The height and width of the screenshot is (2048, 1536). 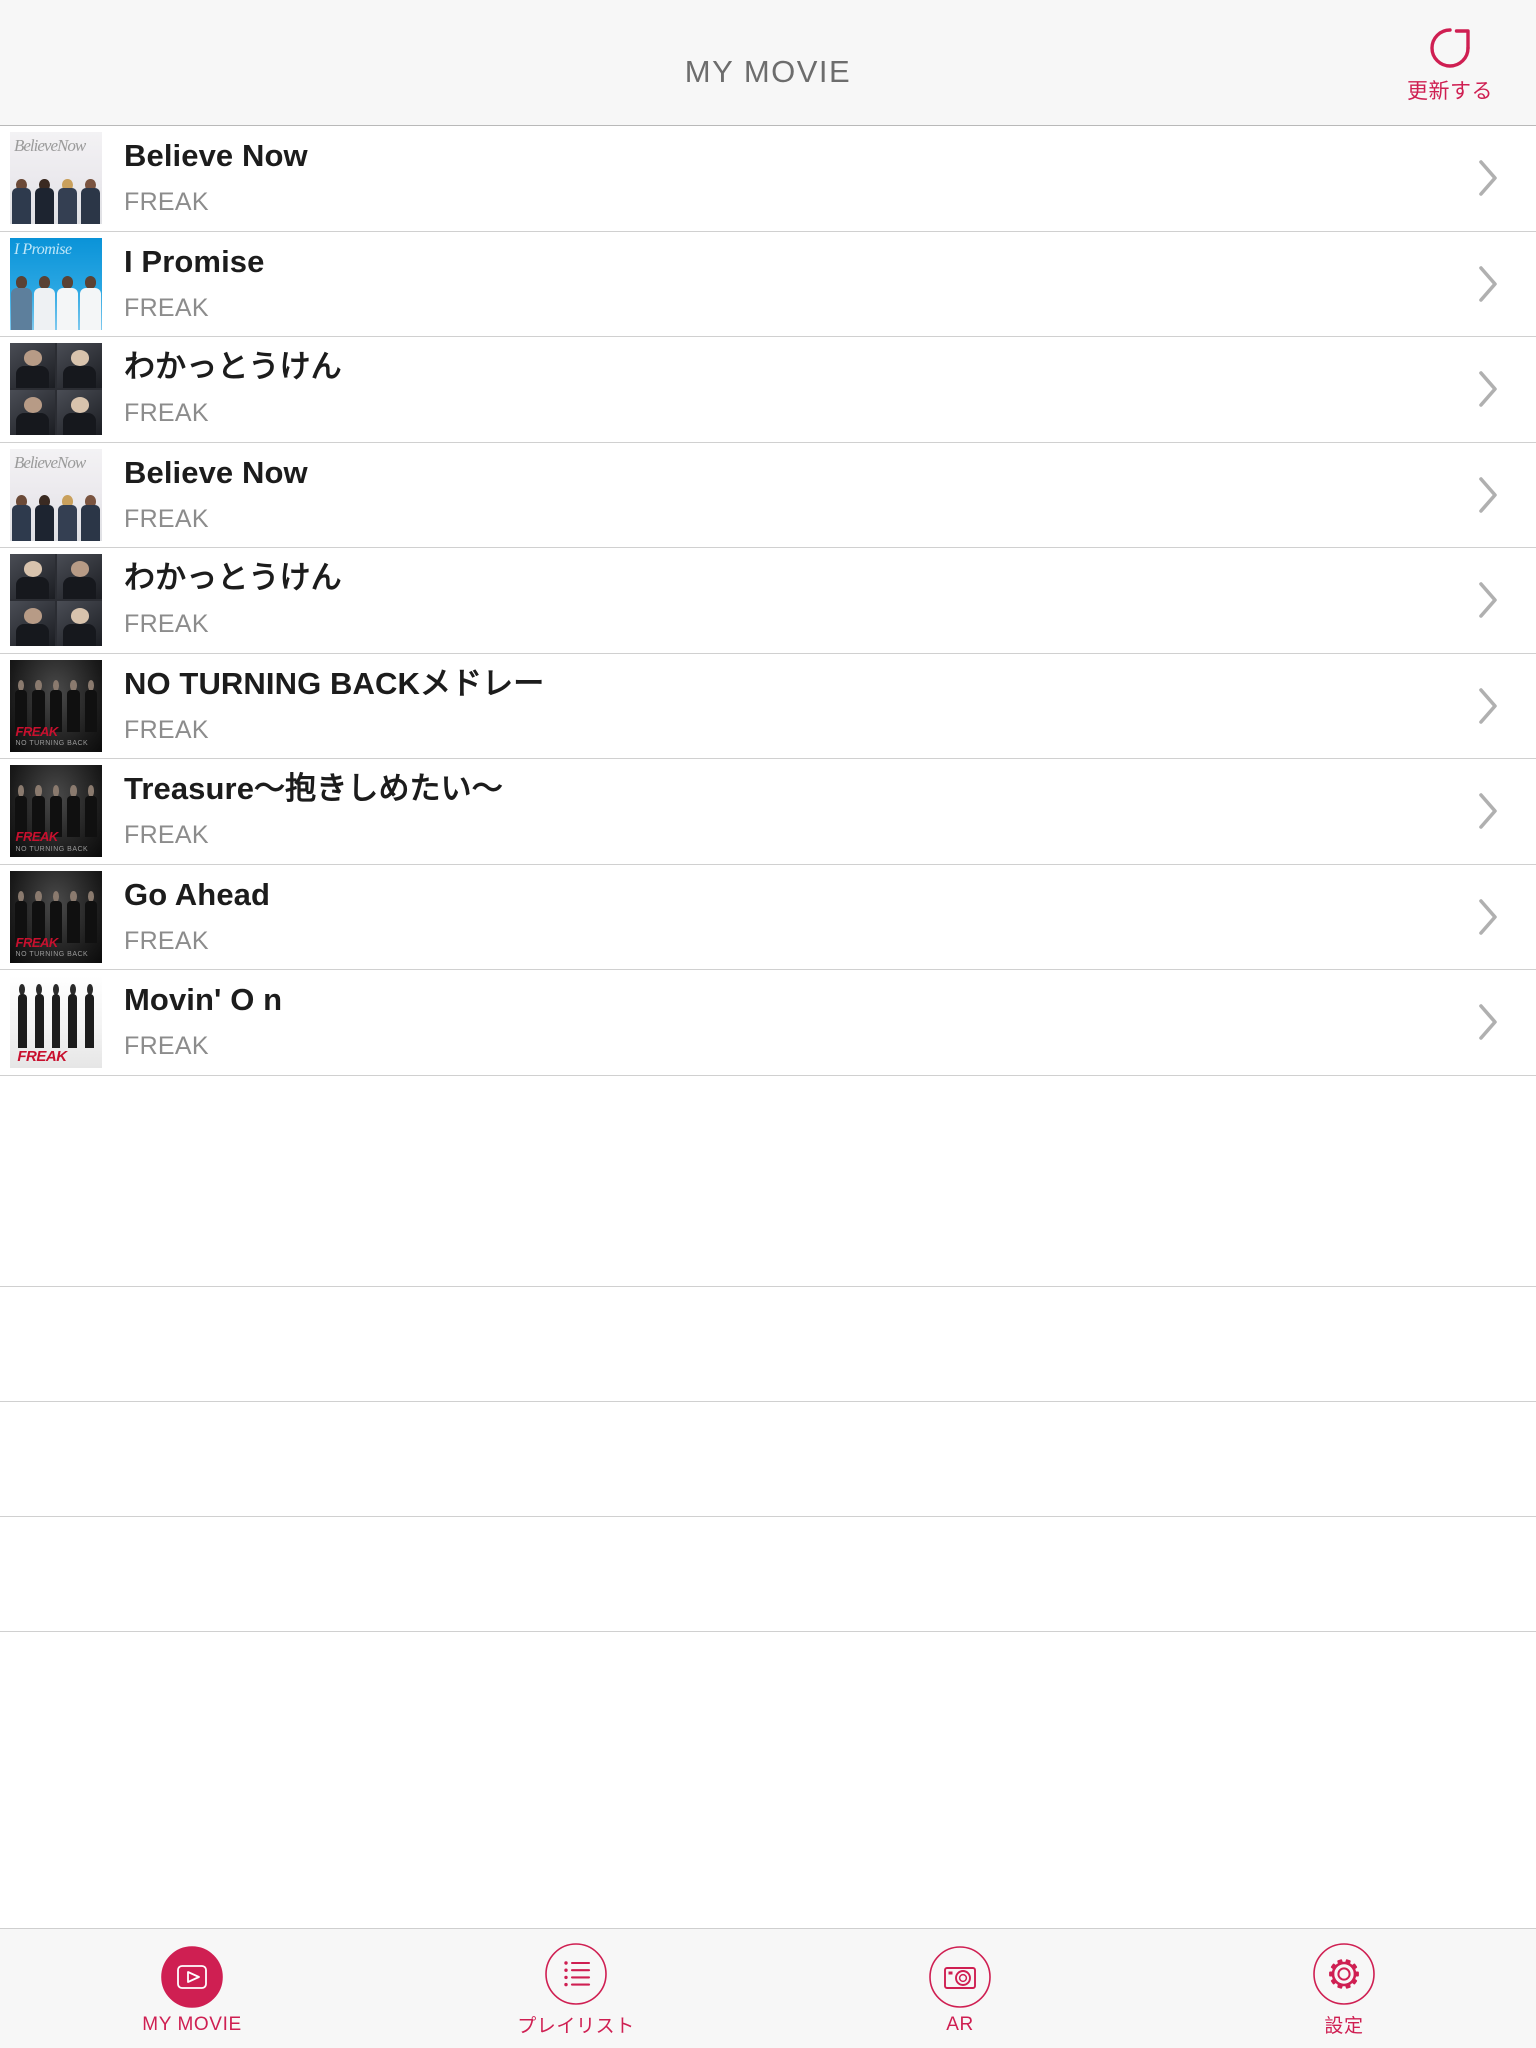 What do you see at coordinates (791, 705) in the screenshot?
I see `list-item-text: NO TURNING BACKメドレー FREAK` at bounding box center [791, 705].